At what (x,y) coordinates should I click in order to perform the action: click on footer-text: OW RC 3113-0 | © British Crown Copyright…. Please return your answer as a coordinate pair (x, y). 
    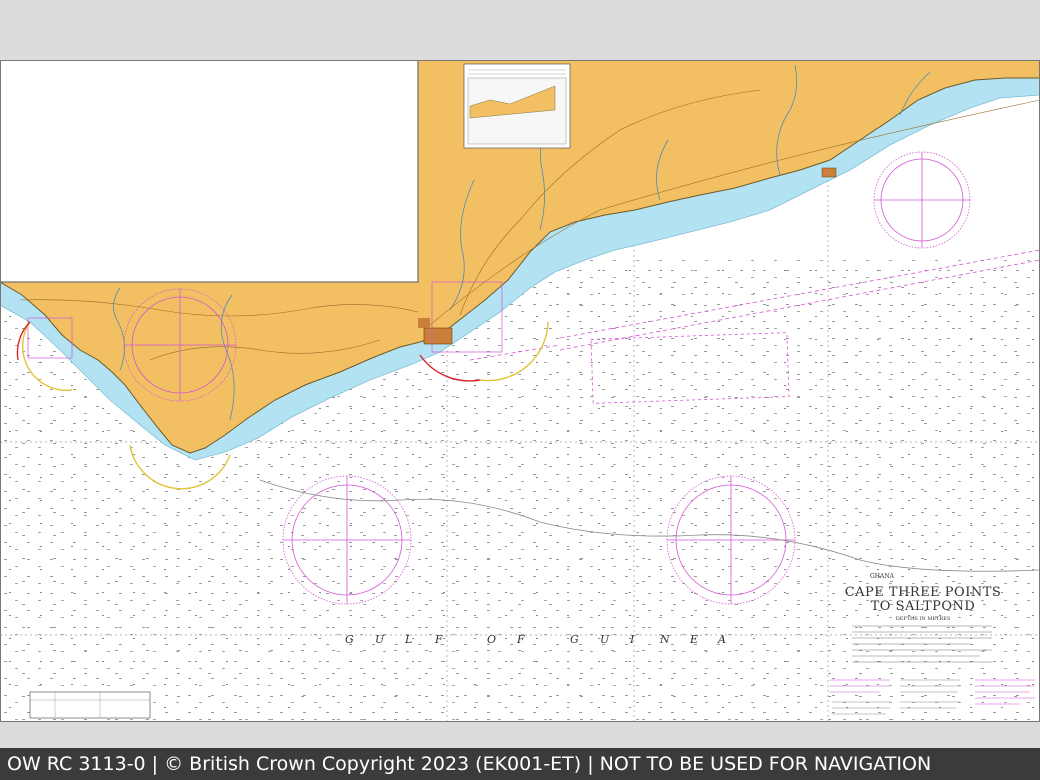
    Looking at the image, I should click on (469, 764).